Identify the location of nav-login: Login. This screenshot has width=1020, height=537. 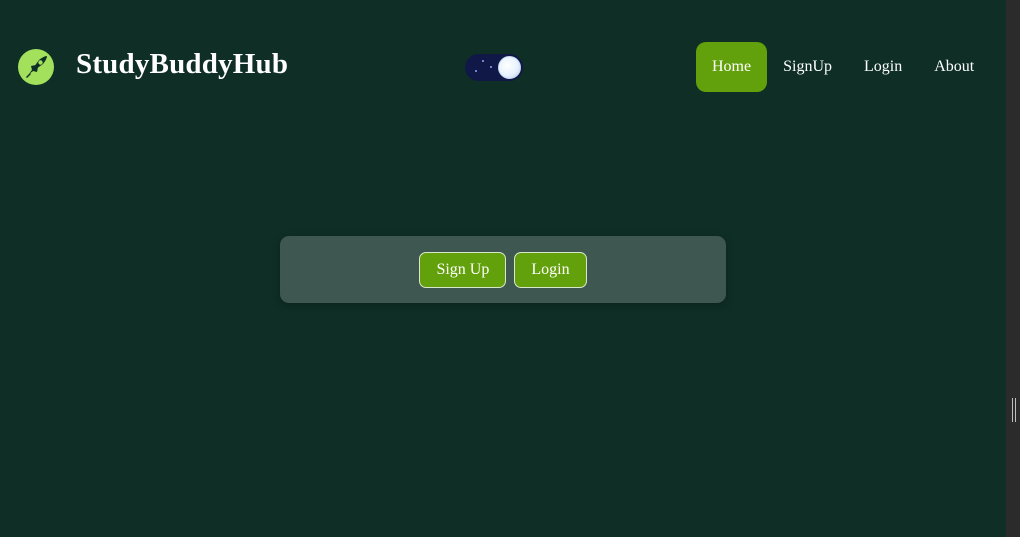
(883, 67).